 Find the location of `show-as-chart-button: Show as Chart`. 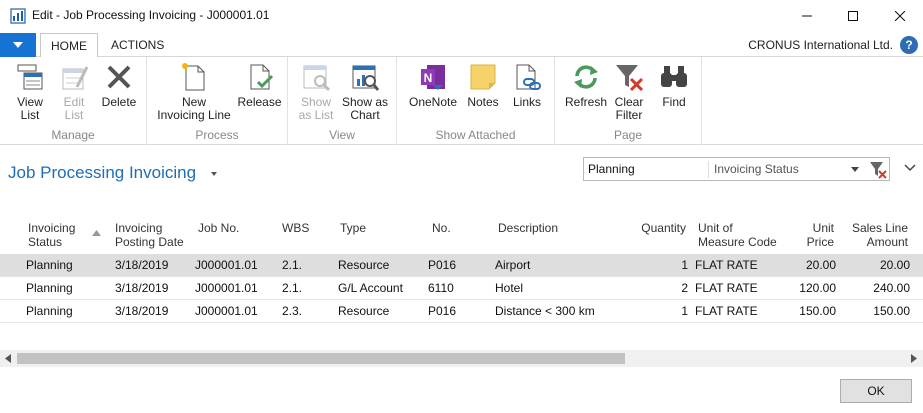

show-as-chart-button: Show as Chart is located at coordinates (365, 91).